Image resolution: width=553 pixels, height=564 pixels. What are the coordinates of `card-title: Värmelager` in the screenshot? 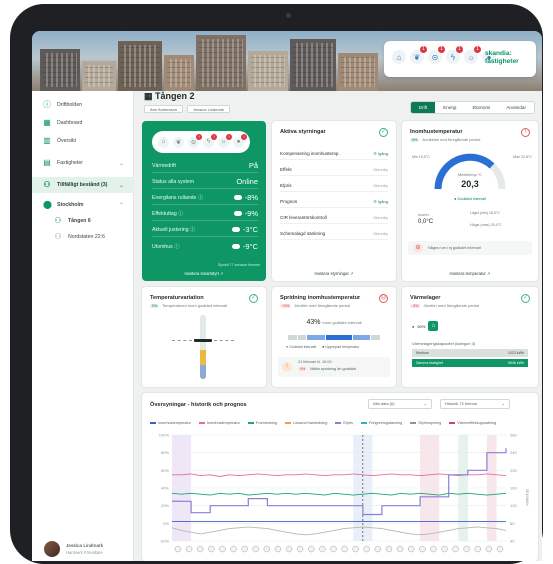 It's located at (425, 298).